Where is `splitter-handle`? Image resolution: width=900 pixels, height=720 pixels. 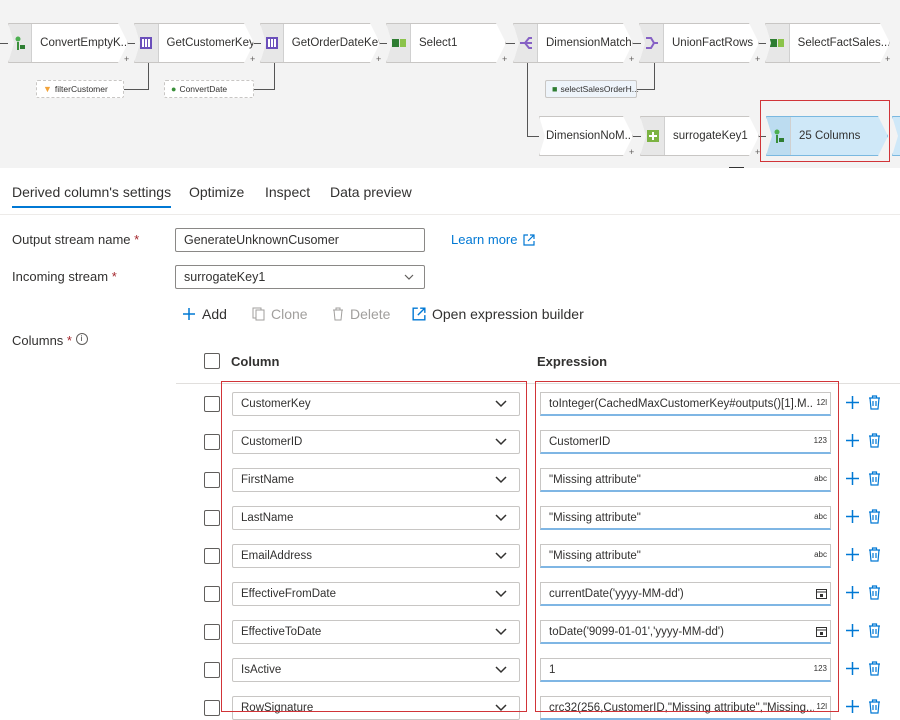 splitter-handle is located at coordinates (736, 167).